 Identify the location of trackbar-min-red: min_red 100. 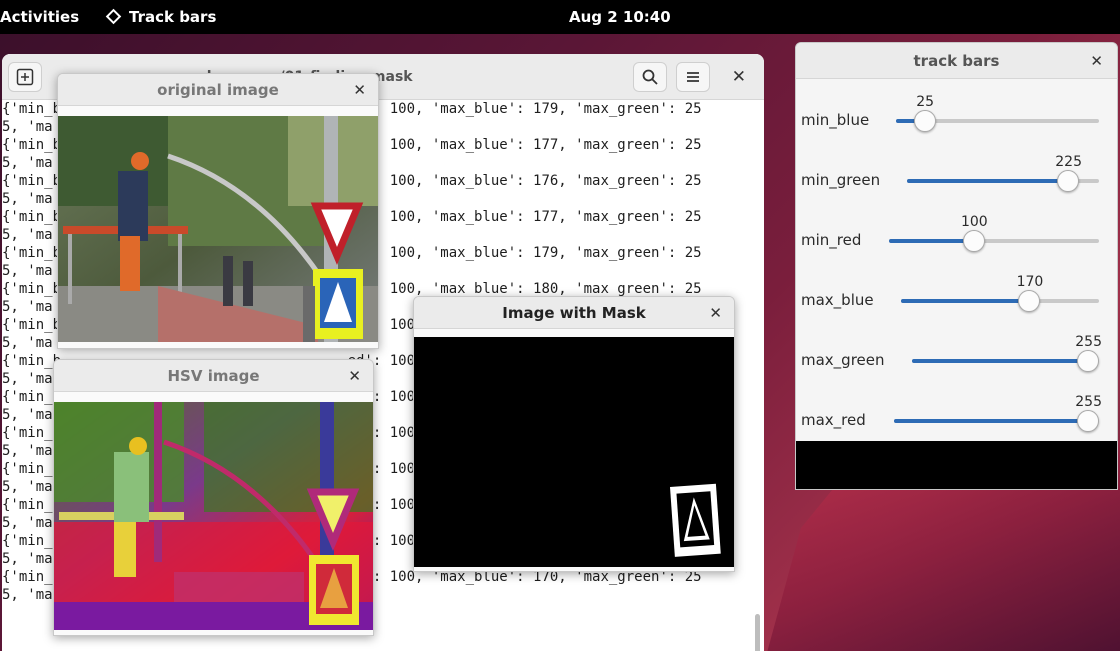
(956, 239).